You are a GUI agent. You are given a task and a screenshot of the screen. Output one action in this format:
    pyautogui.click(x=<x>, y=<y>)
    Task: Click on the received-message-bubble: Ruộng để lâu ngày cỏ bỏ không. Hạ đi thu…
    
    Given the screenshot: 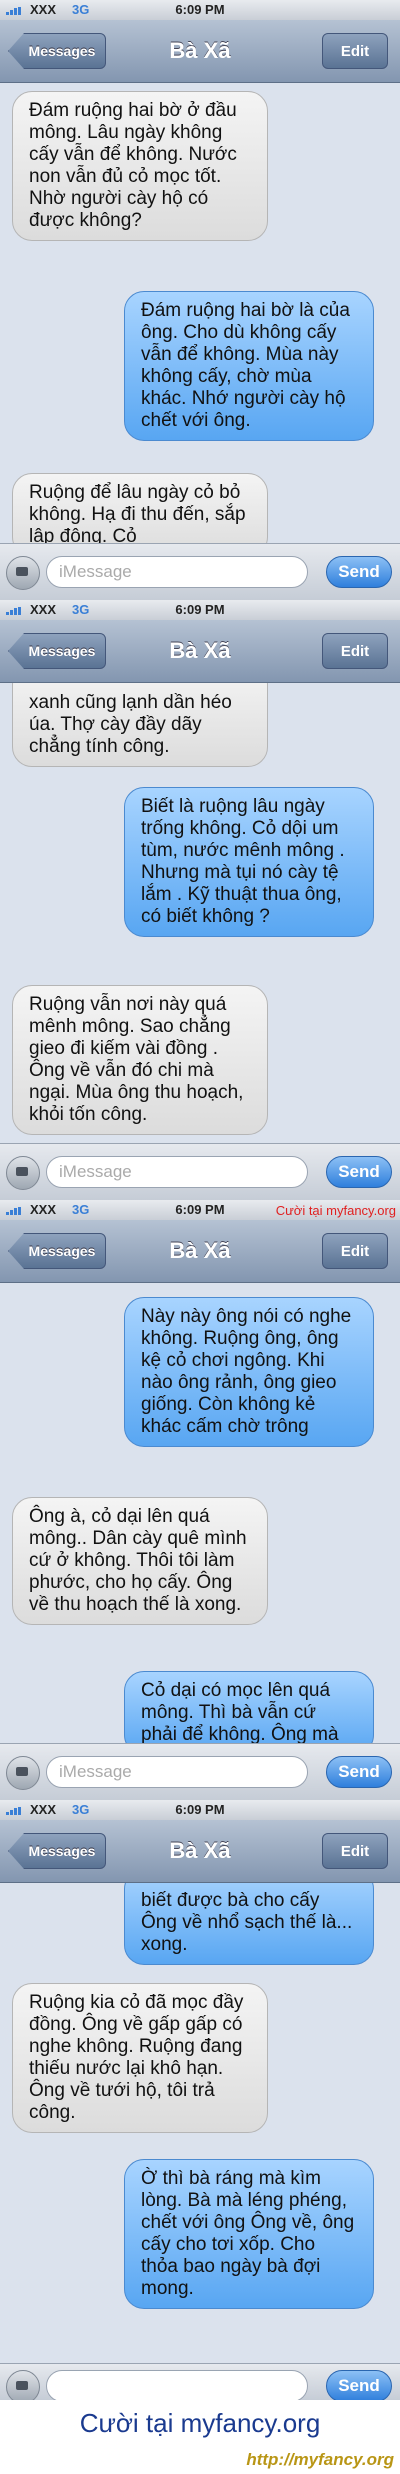 What is the action you would take?
    pyautogui.click(x=140, y=508)
    